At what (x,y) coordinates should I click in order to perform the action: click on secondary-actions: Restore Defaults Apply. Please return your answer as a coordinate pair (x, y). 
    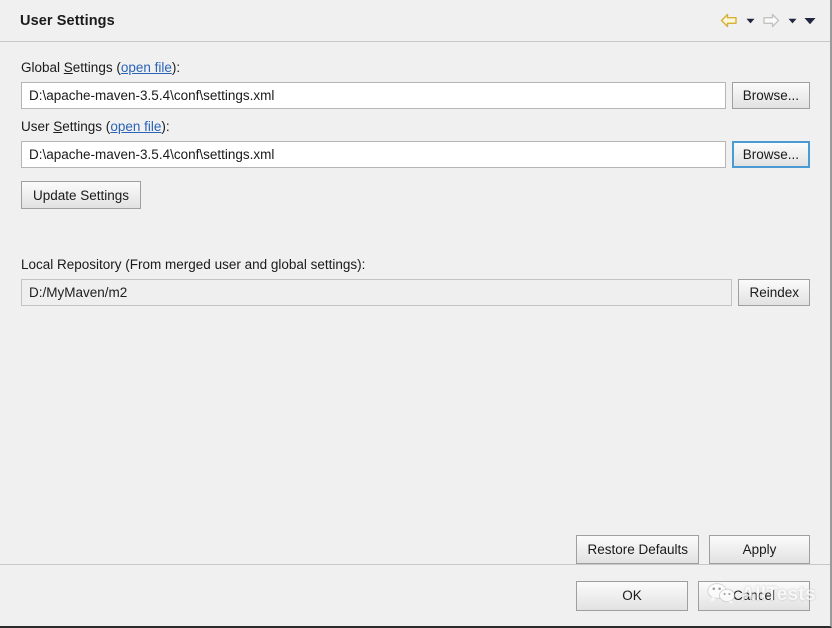
    Looking at the image, I should click on (693, 549).